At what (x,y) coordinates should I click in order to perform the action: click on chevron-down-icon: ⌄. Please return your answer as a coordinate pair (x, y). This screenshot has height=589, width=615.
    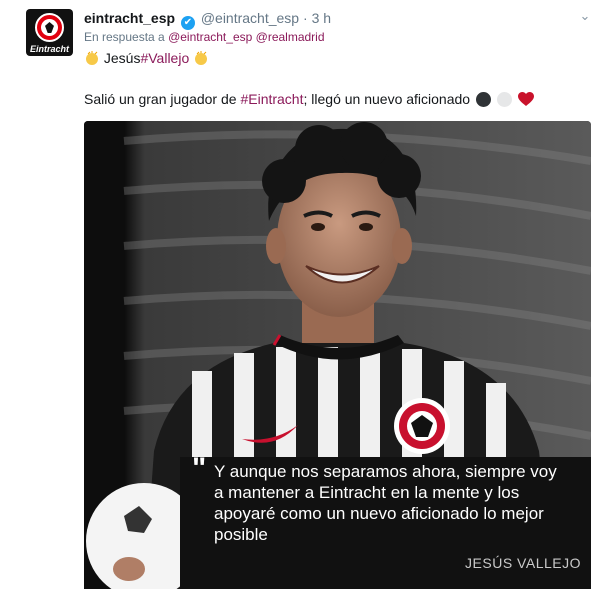
    Looking at the image, I should click on (585, 16).